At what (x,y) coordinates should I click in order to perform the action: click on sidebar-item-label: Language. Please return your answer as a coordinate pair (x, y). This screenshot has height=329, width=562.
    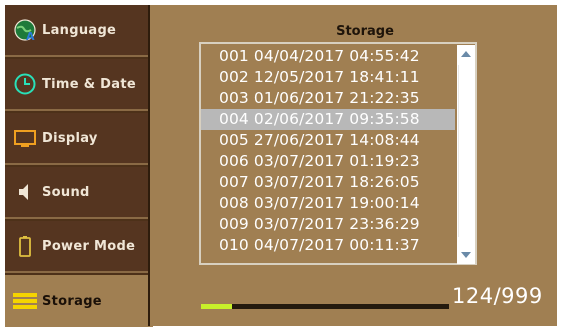
    Looking at the image, I should click on (79, 30).